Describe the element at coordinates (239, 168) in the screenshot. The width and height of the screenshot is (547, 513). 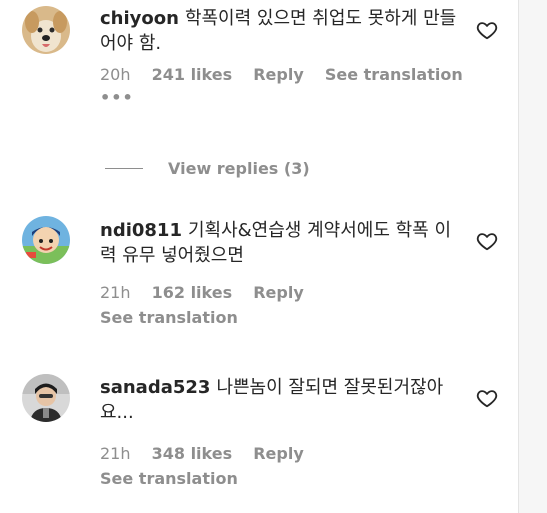
I see `view-replies-label: View replies (3)` at that location.